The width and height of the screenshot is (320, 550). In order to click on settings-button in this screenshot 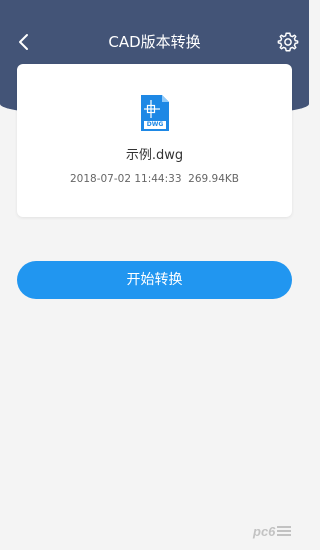, I will do `click(288, 42)`.